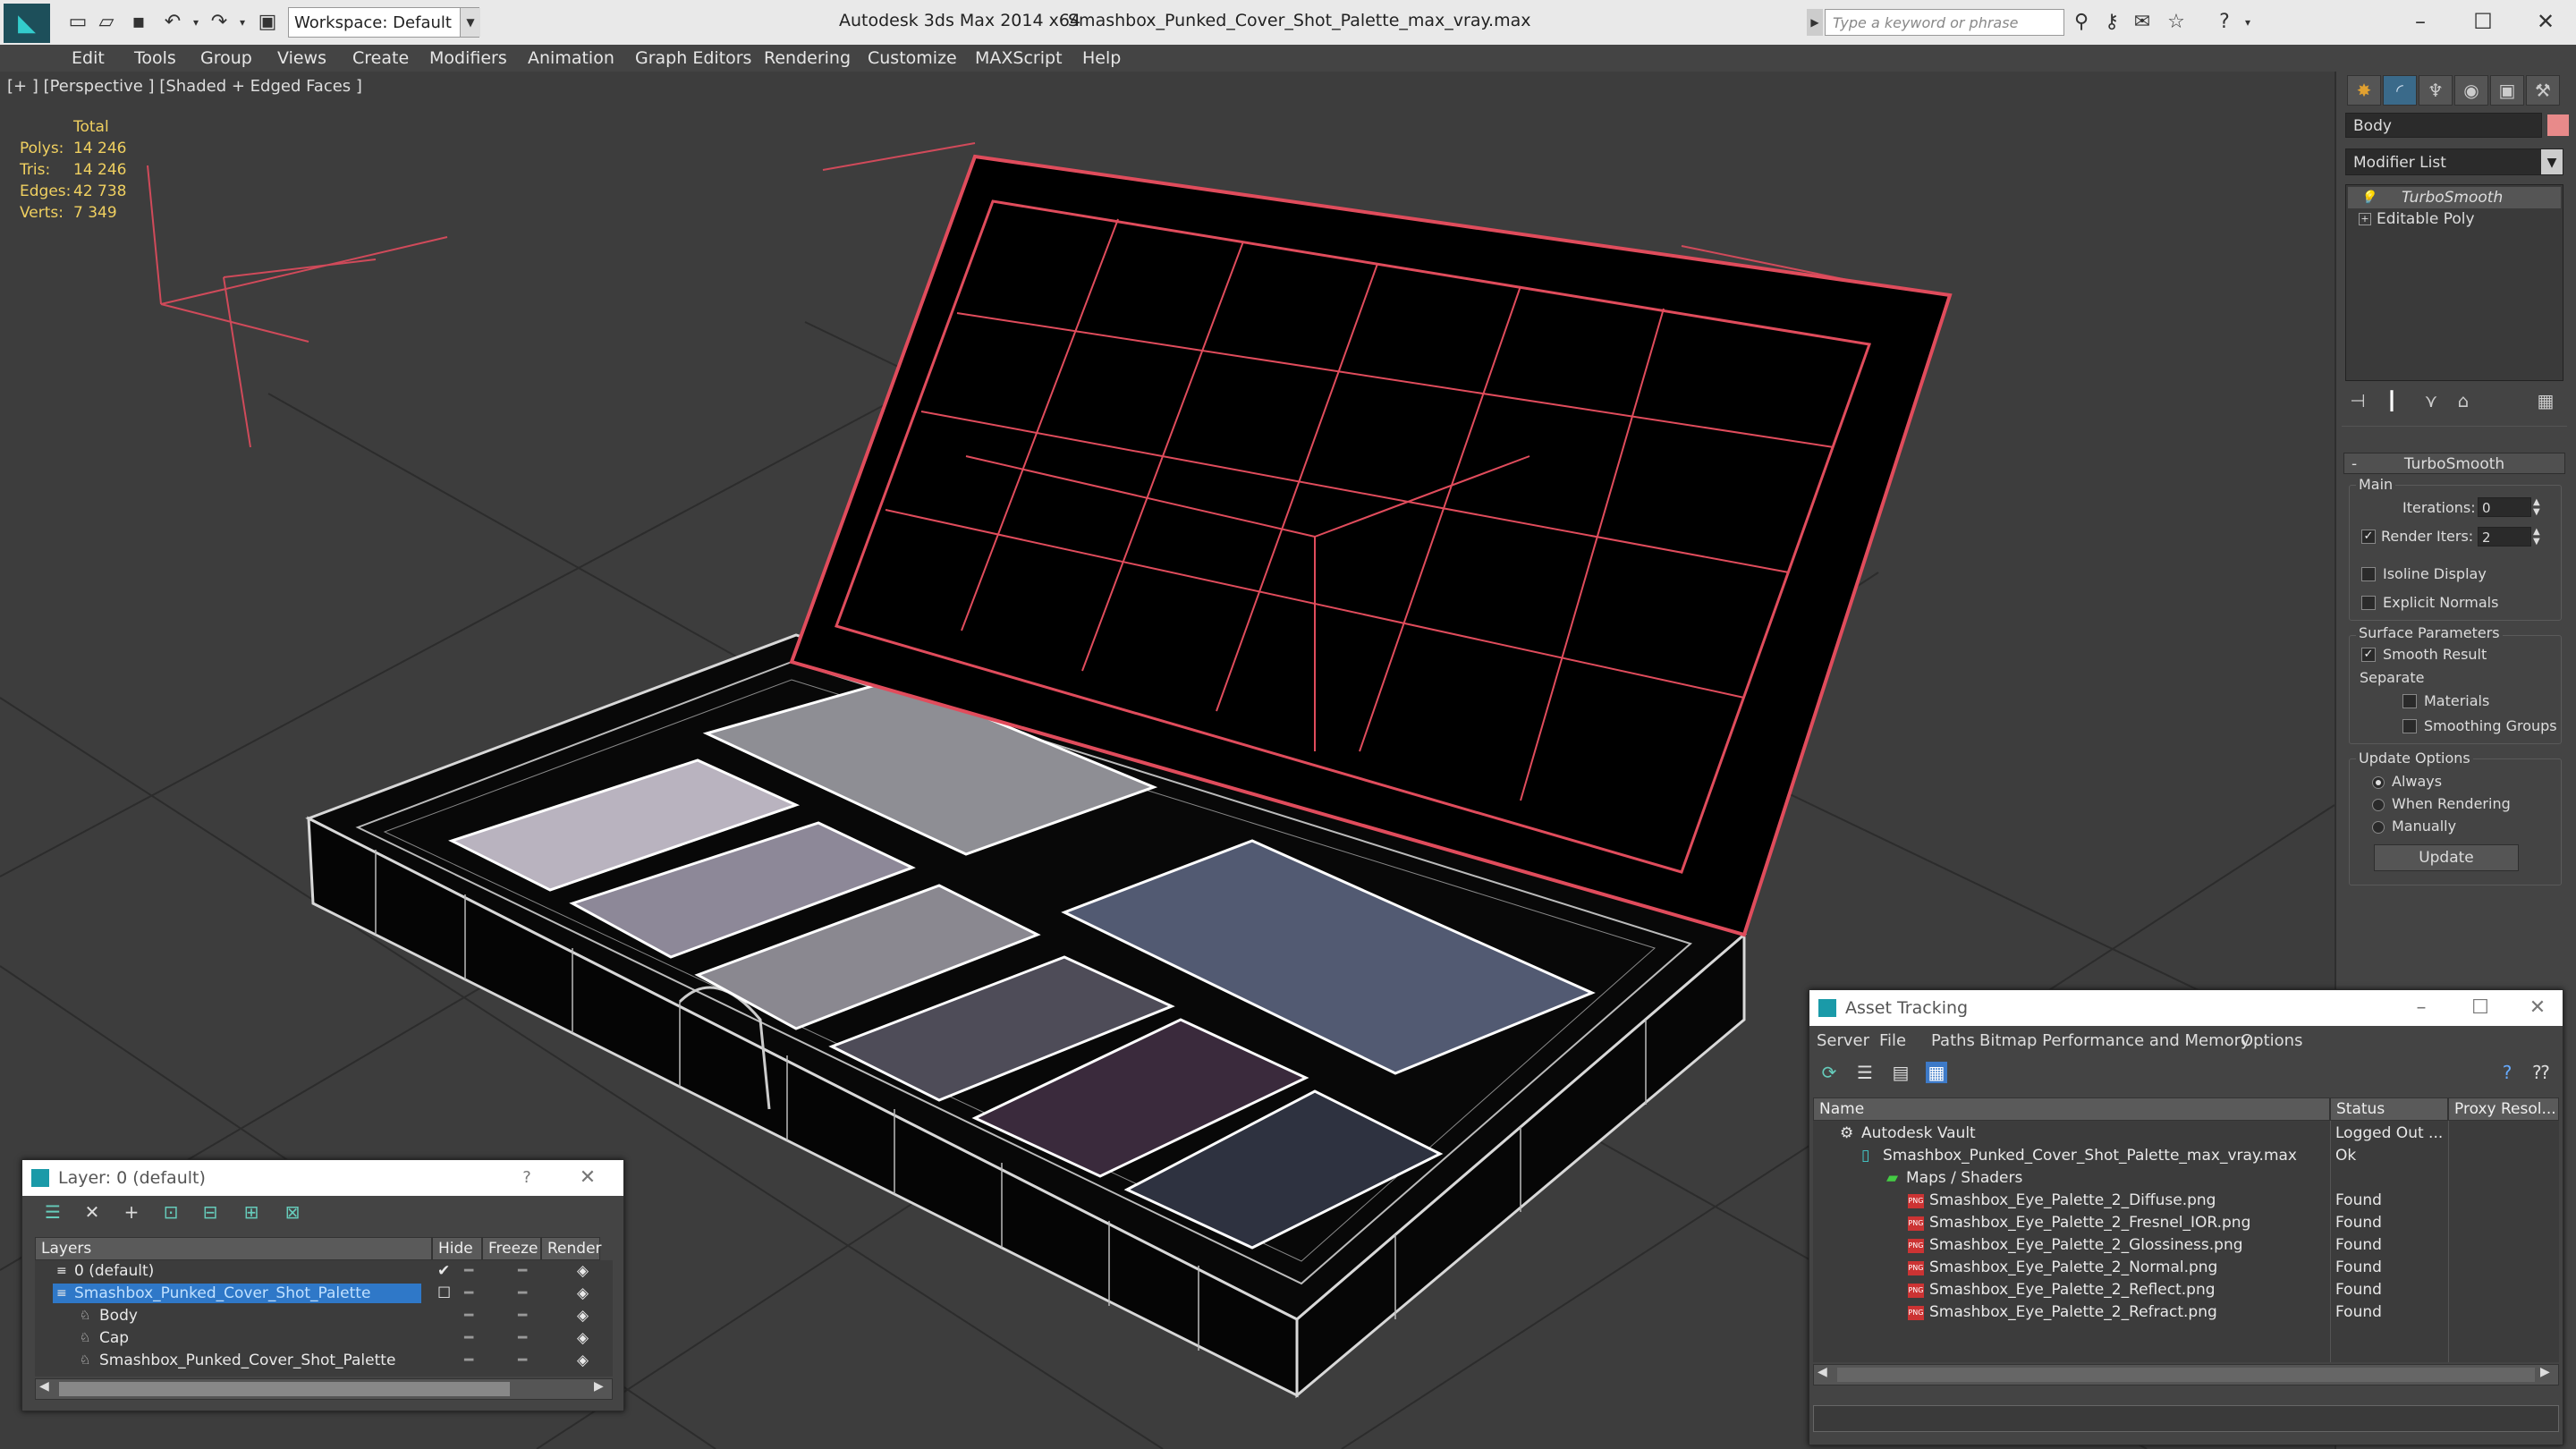 This screenshot has width=2576, height=1449. Describe the element at coordinates (2443, 125) in the screenshot. I see `object-name-field: Body` at that location.